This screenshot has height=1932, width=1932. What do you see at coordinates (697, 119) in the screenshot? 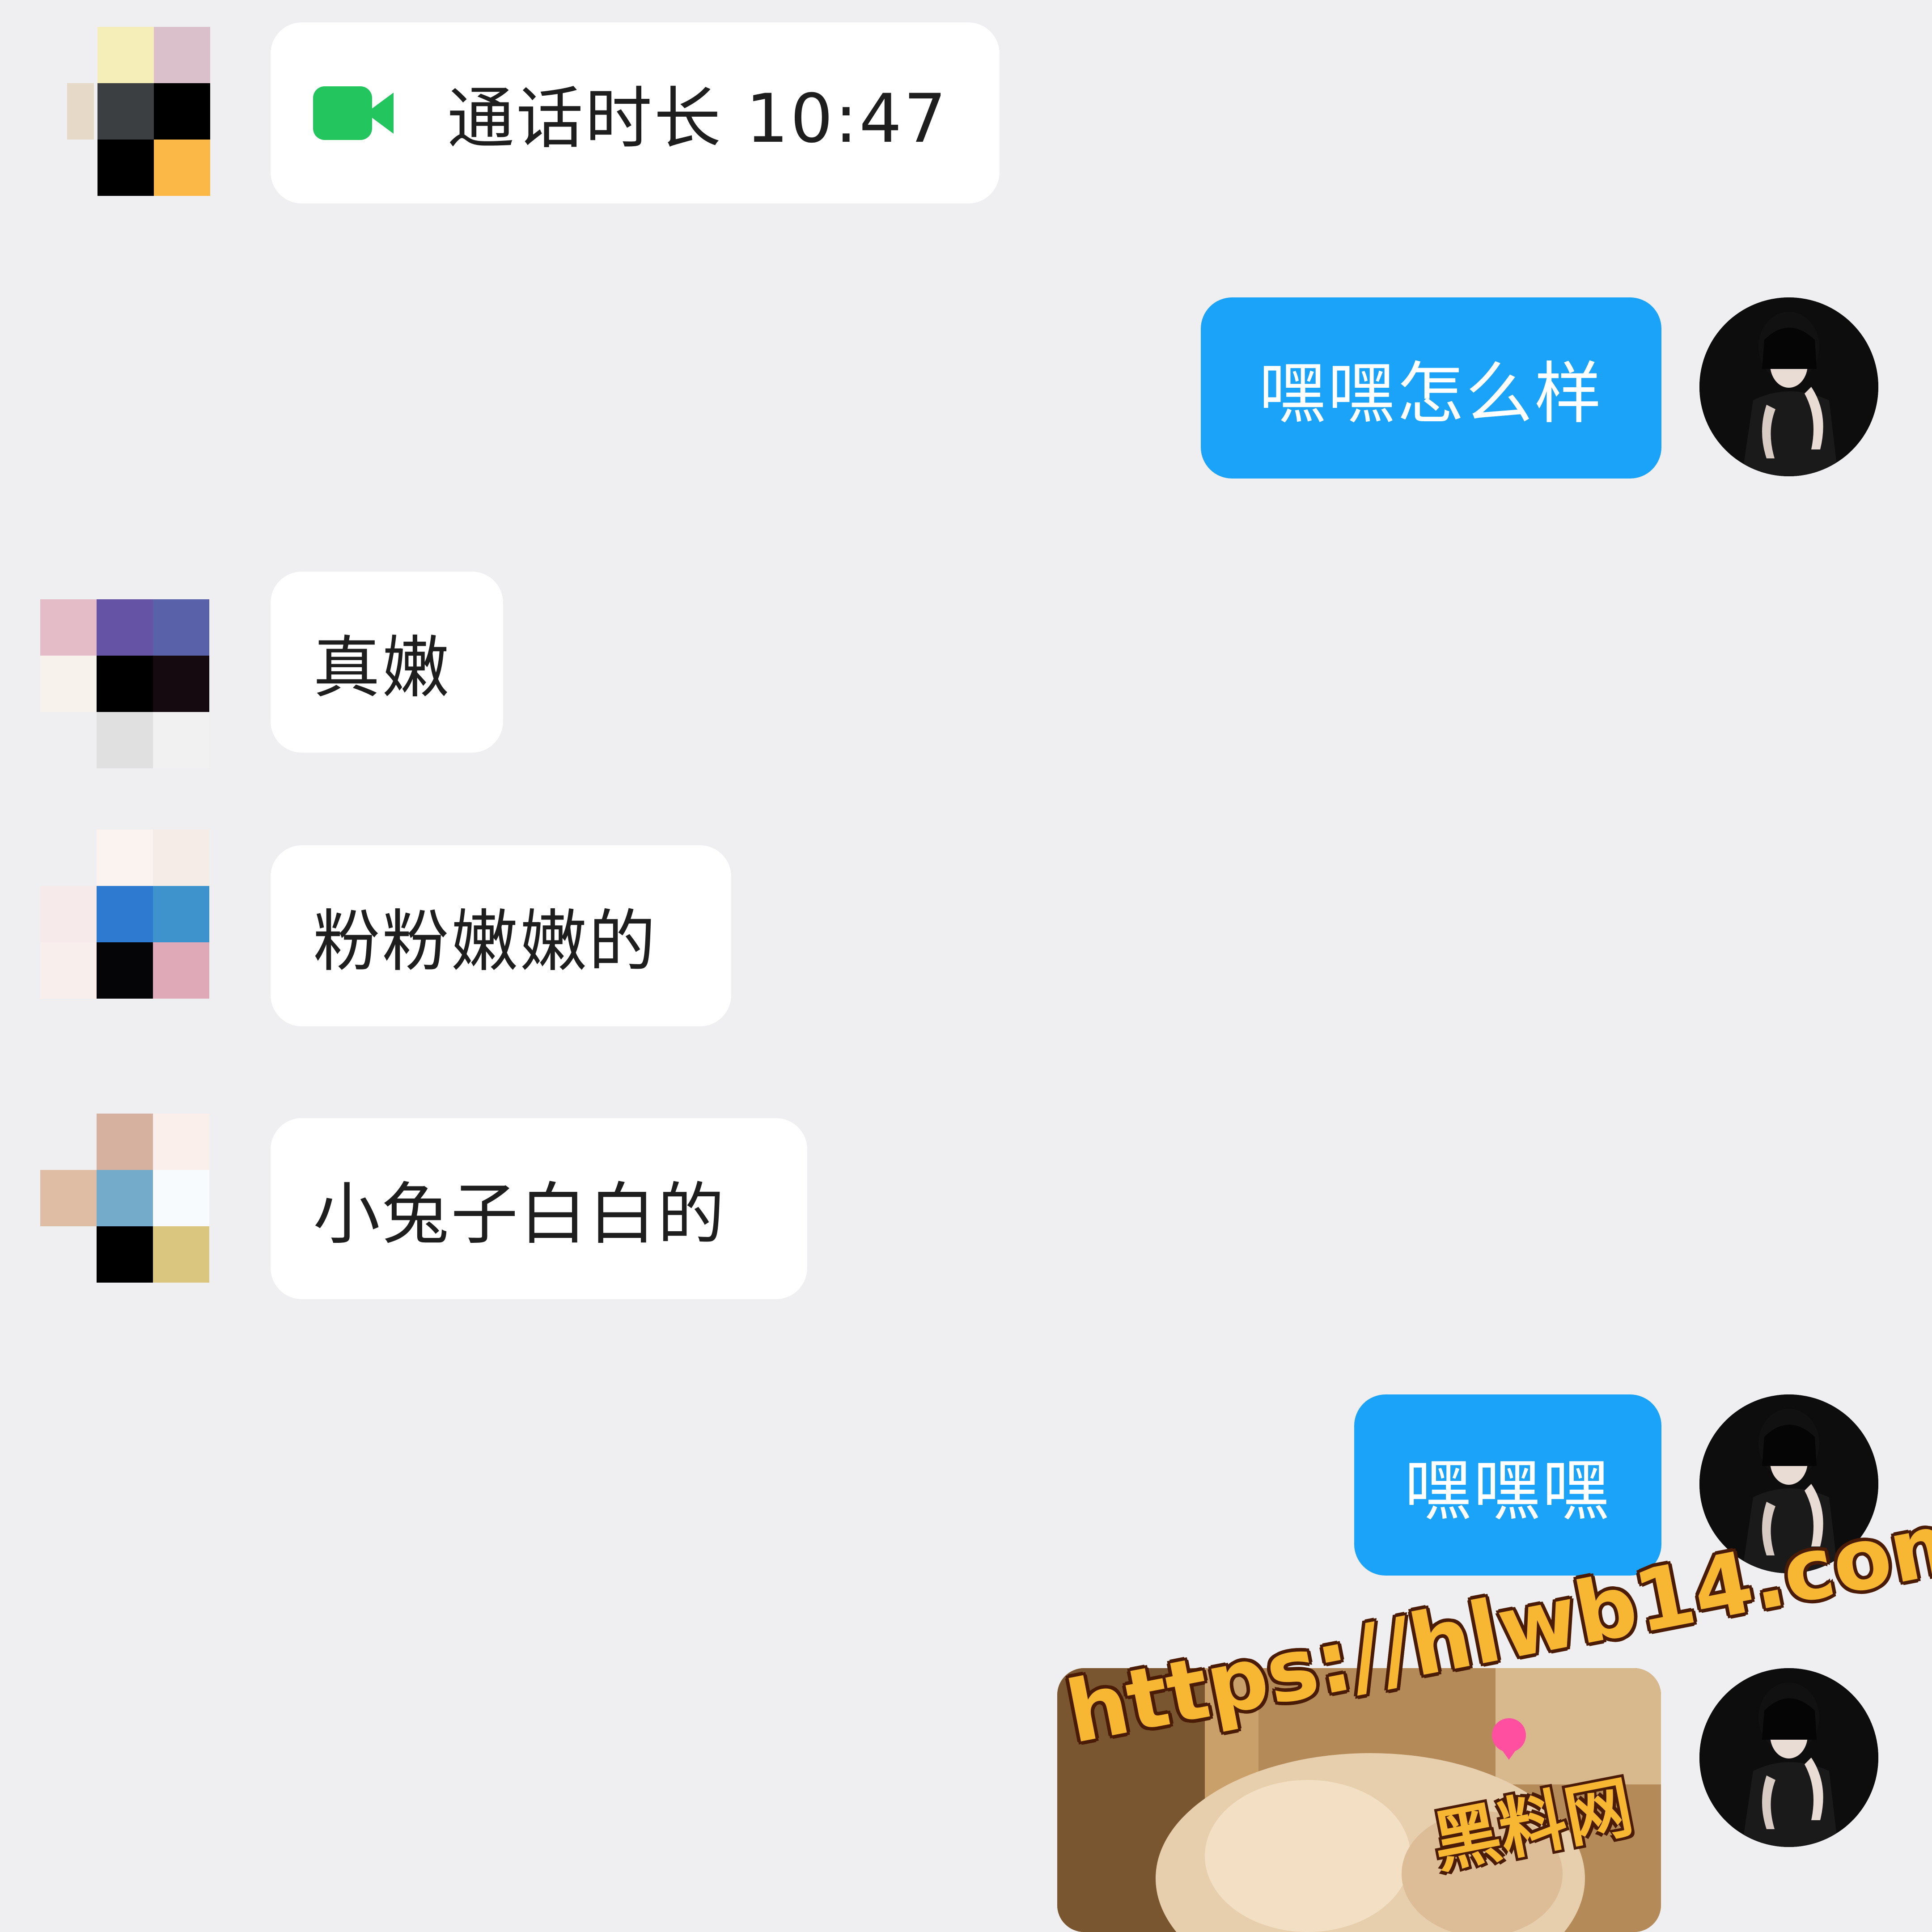
I see `call-duration-text: 通话时长 10:47` at bounding box center [697, 119].